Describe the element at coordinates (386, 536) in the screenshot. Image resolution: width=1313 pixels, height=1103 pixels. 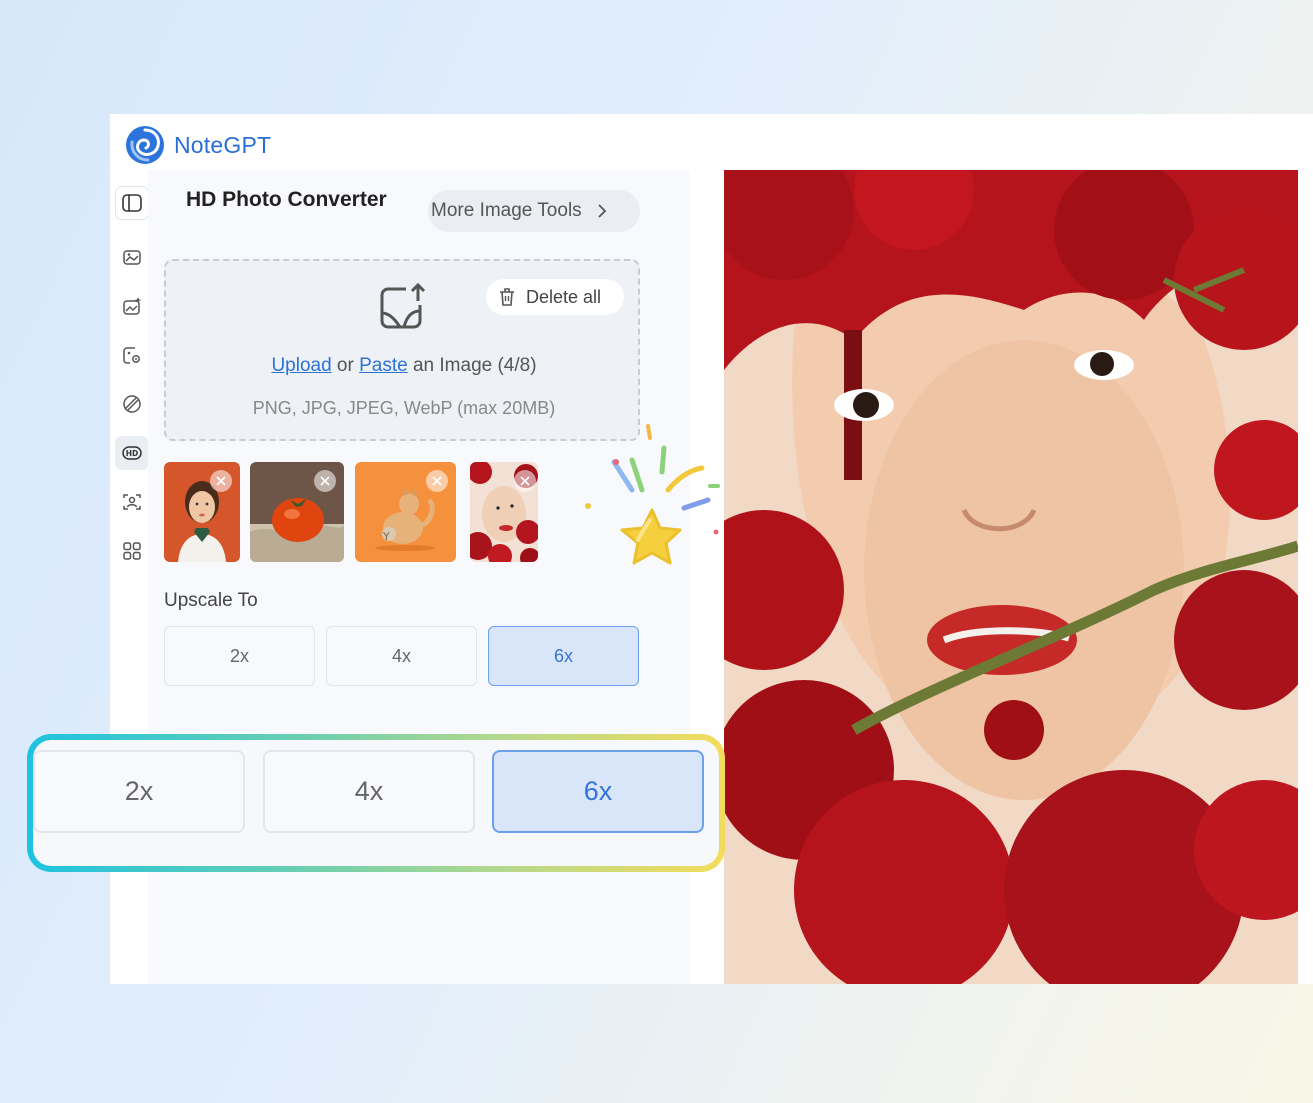
I see `svg-text: Y` at that location.